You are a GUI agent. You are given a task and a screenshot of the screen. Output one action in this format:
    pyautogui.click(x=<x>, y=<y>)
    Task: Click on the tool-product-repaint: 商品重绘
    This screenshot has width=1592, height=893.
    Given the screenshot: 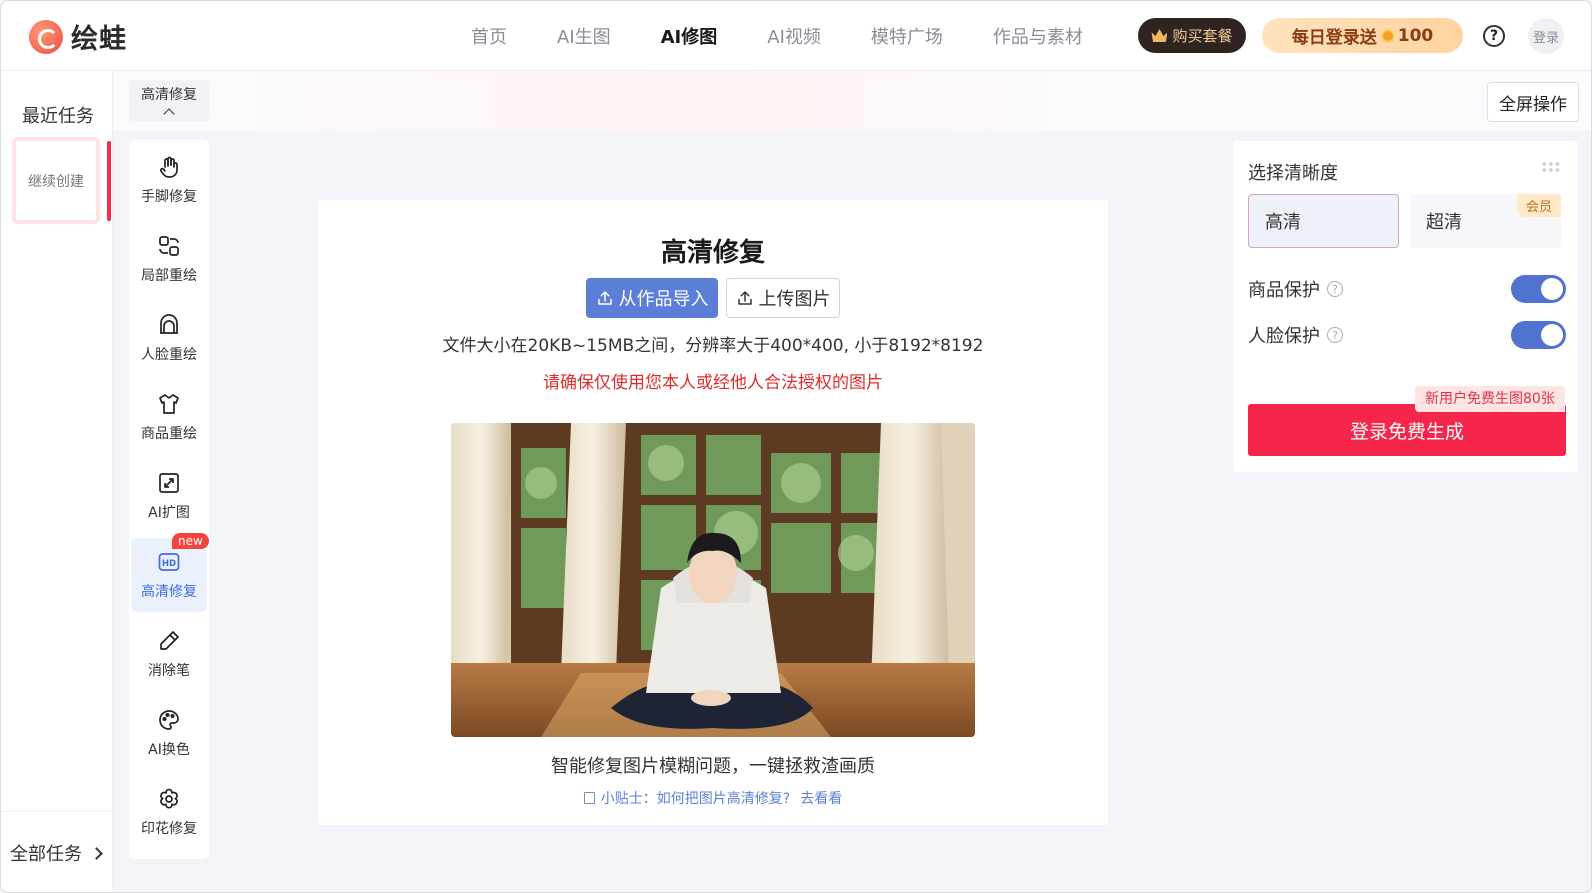 What is the action you would take?
    pyautogui.click(x=169, y=417)
    